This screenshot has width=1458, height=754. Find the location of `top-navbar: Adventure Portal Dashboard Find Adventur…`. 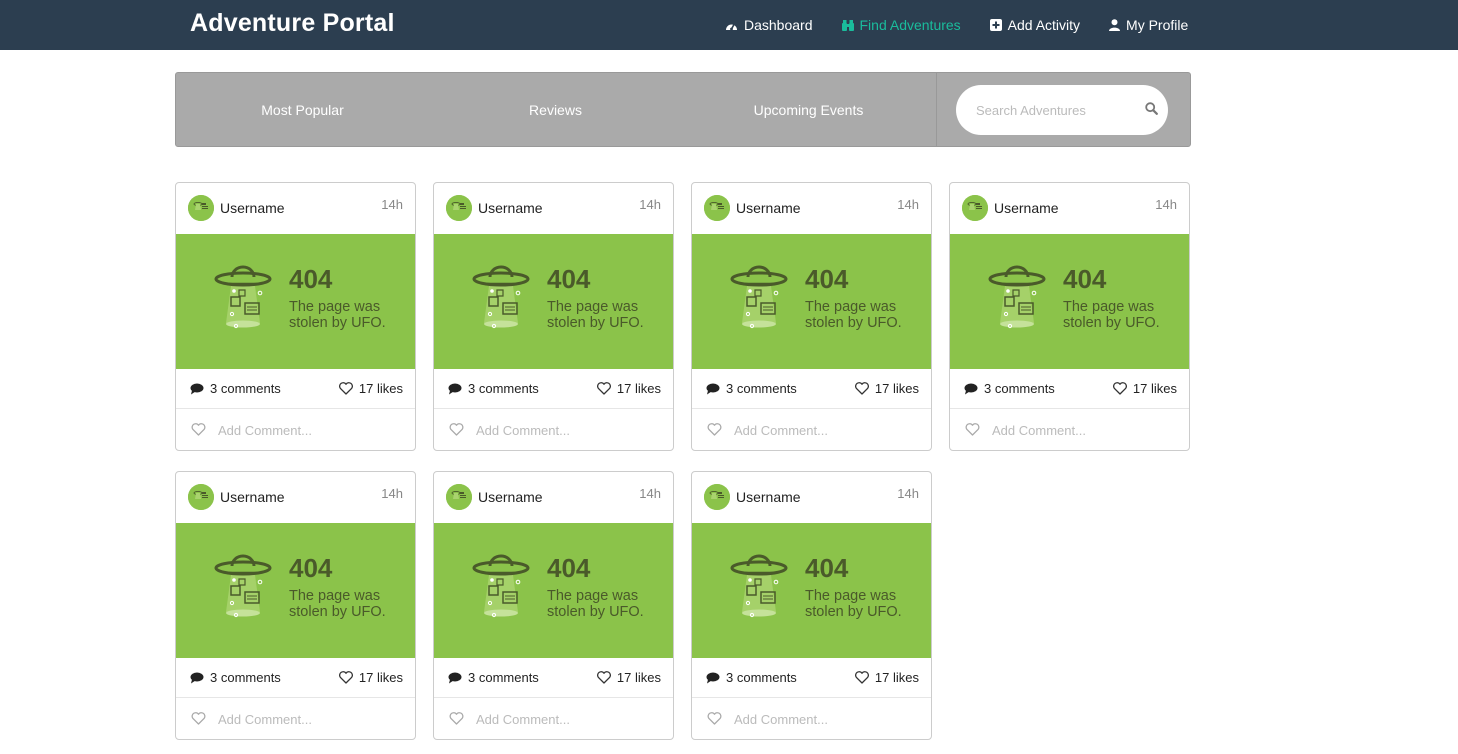

top-navbar: Adventure Portal Dashboard Find Adventur… is located at coordinates (729, 25).